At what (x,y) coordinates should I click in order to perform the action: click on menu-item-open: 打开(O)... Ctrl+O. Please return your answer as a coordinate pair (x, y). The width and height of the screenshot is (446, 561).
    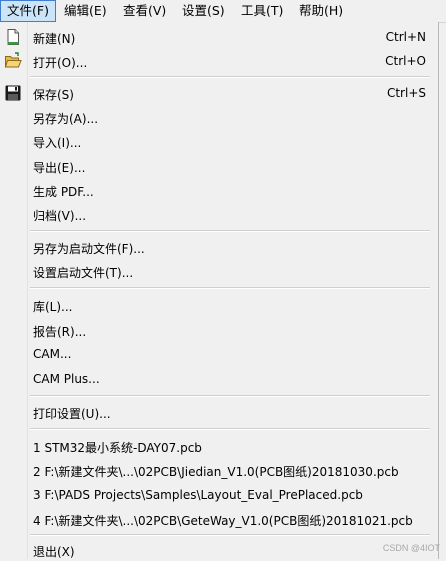
    Looking at the image, I should click on (219, 61).